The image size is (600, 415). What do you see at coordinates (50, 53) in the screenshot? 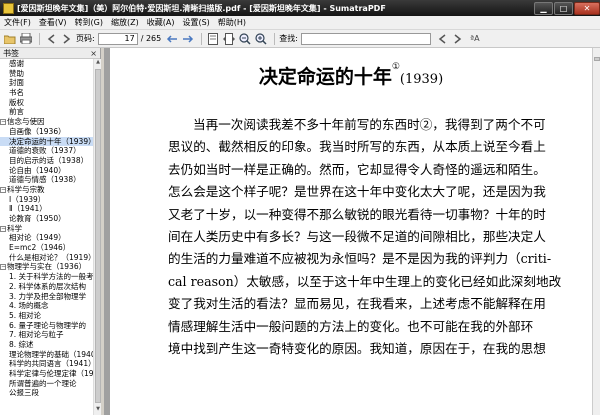
I see `sidebar-header: 书签 ×` at bounding box center [50, 53].